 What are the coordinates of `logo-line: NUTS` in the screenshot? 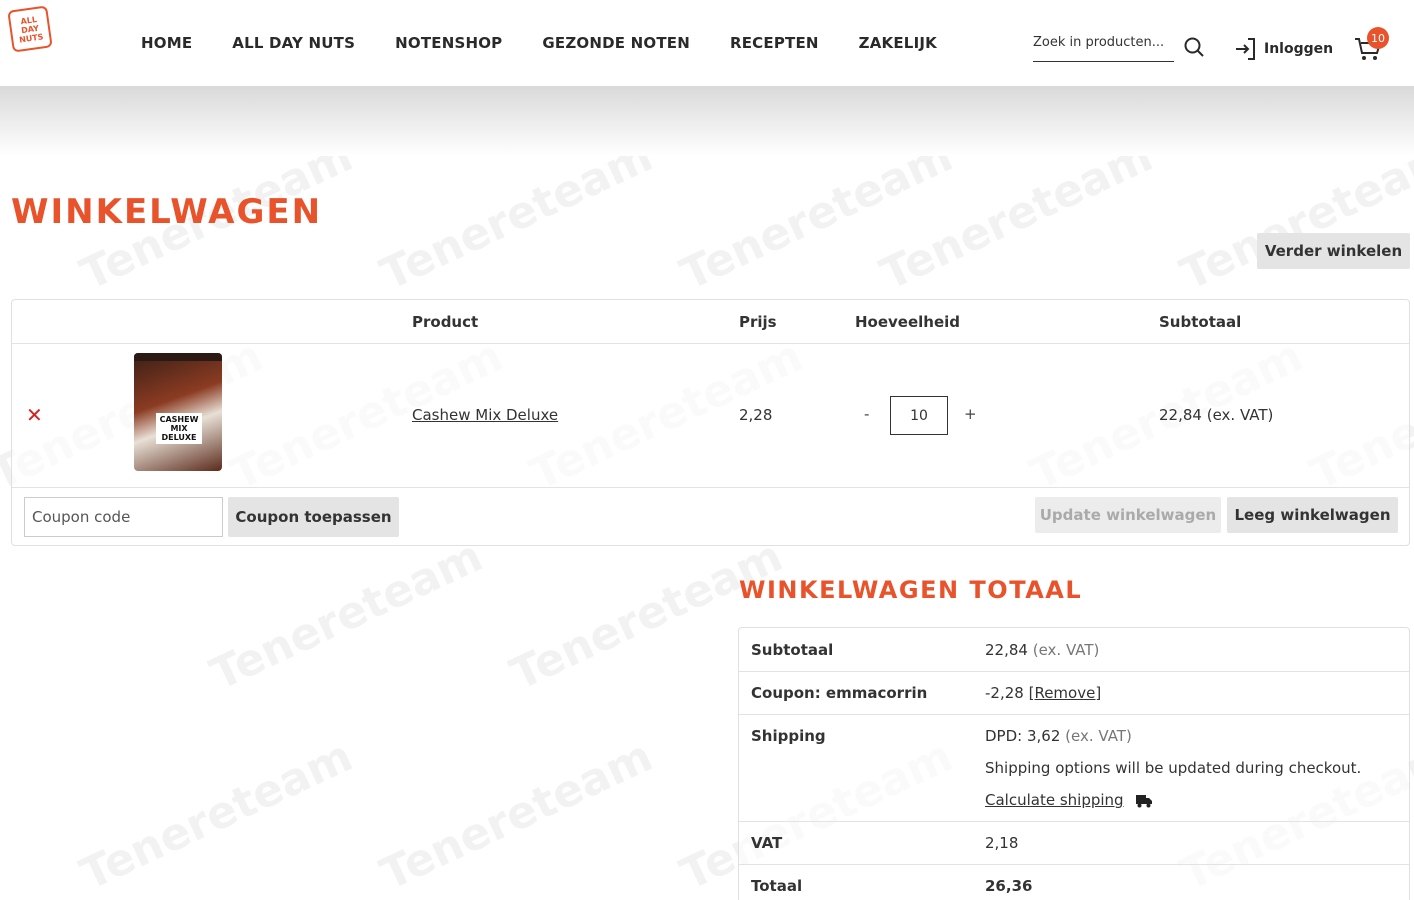 It's located at (31, 38).